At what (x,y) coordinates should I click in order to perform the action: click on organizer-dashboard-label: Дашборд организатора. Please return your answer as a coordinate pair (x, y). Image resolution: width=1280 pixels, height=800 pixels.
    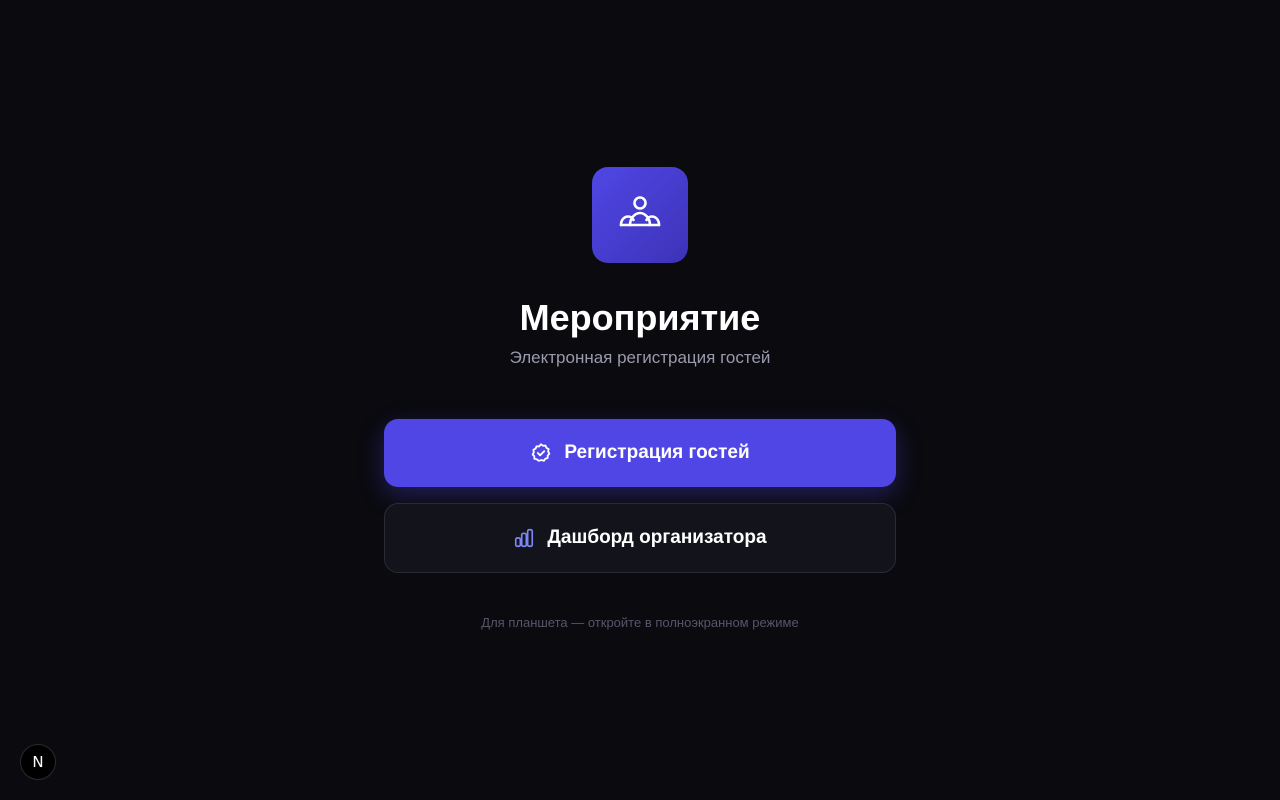
    Looking at the image, I should click on (657, 537).